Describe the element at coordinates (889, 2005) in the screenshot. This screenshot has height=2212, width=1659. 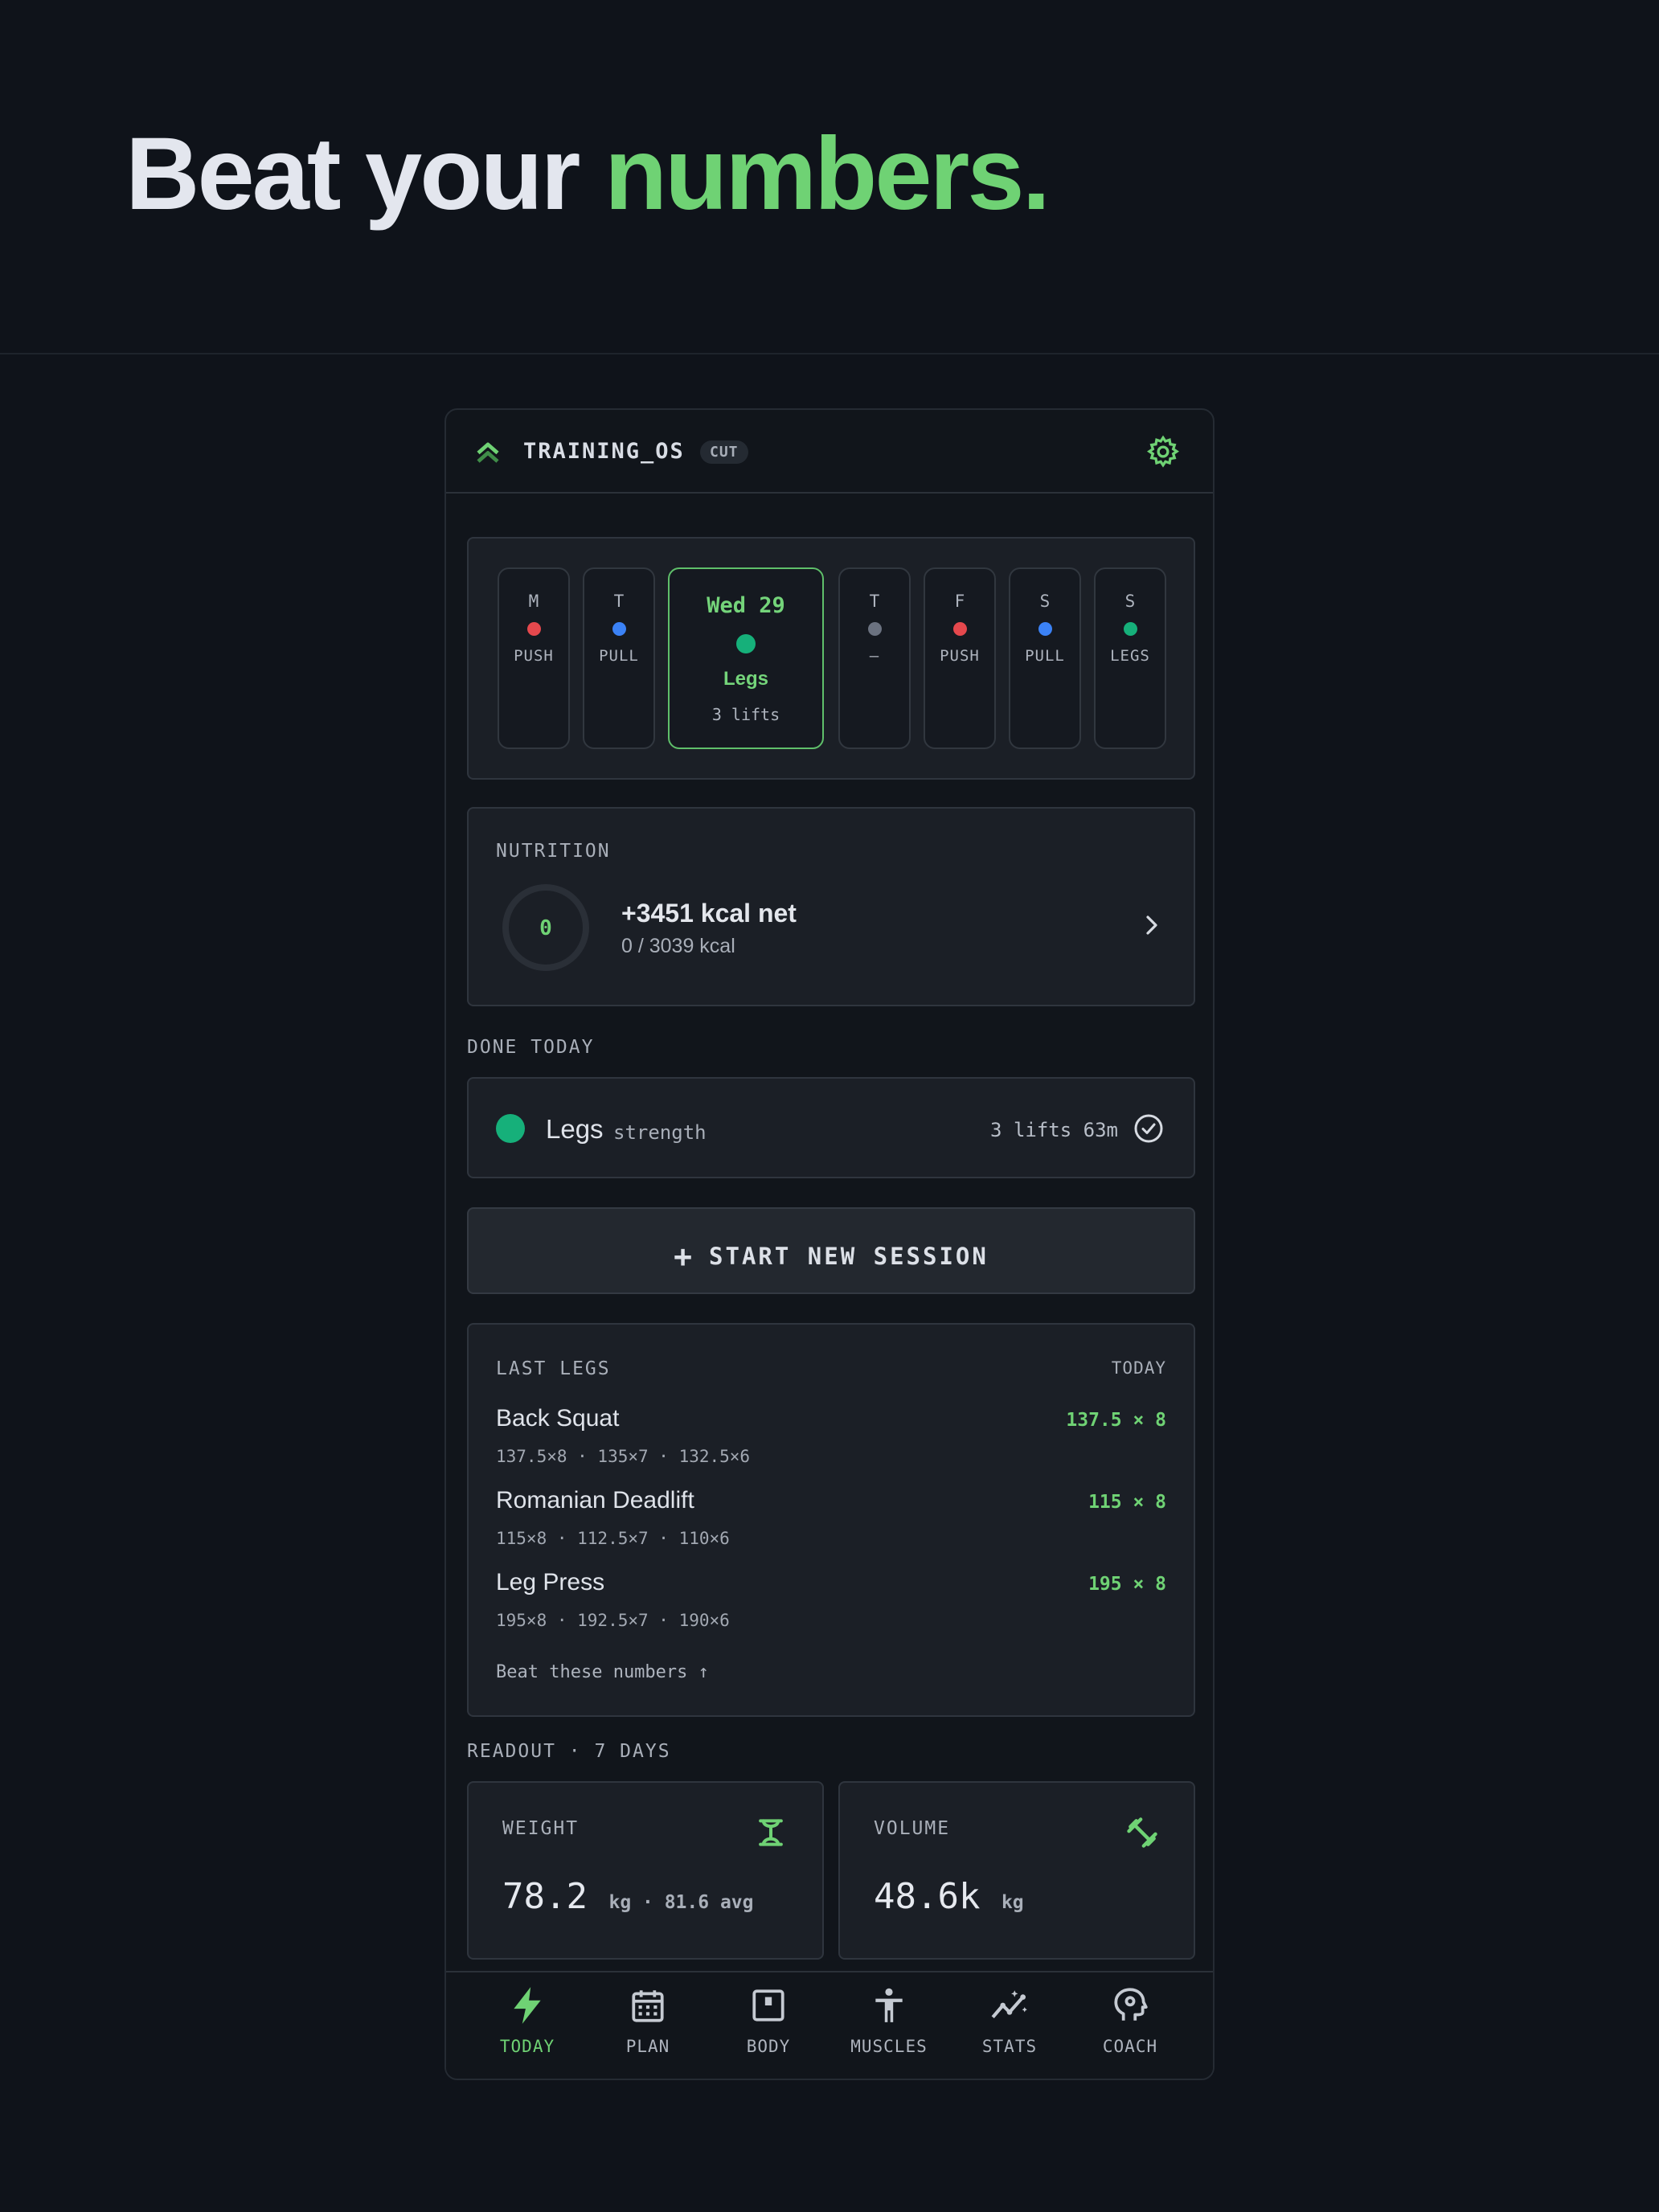
I see `figure-icon` at that location.